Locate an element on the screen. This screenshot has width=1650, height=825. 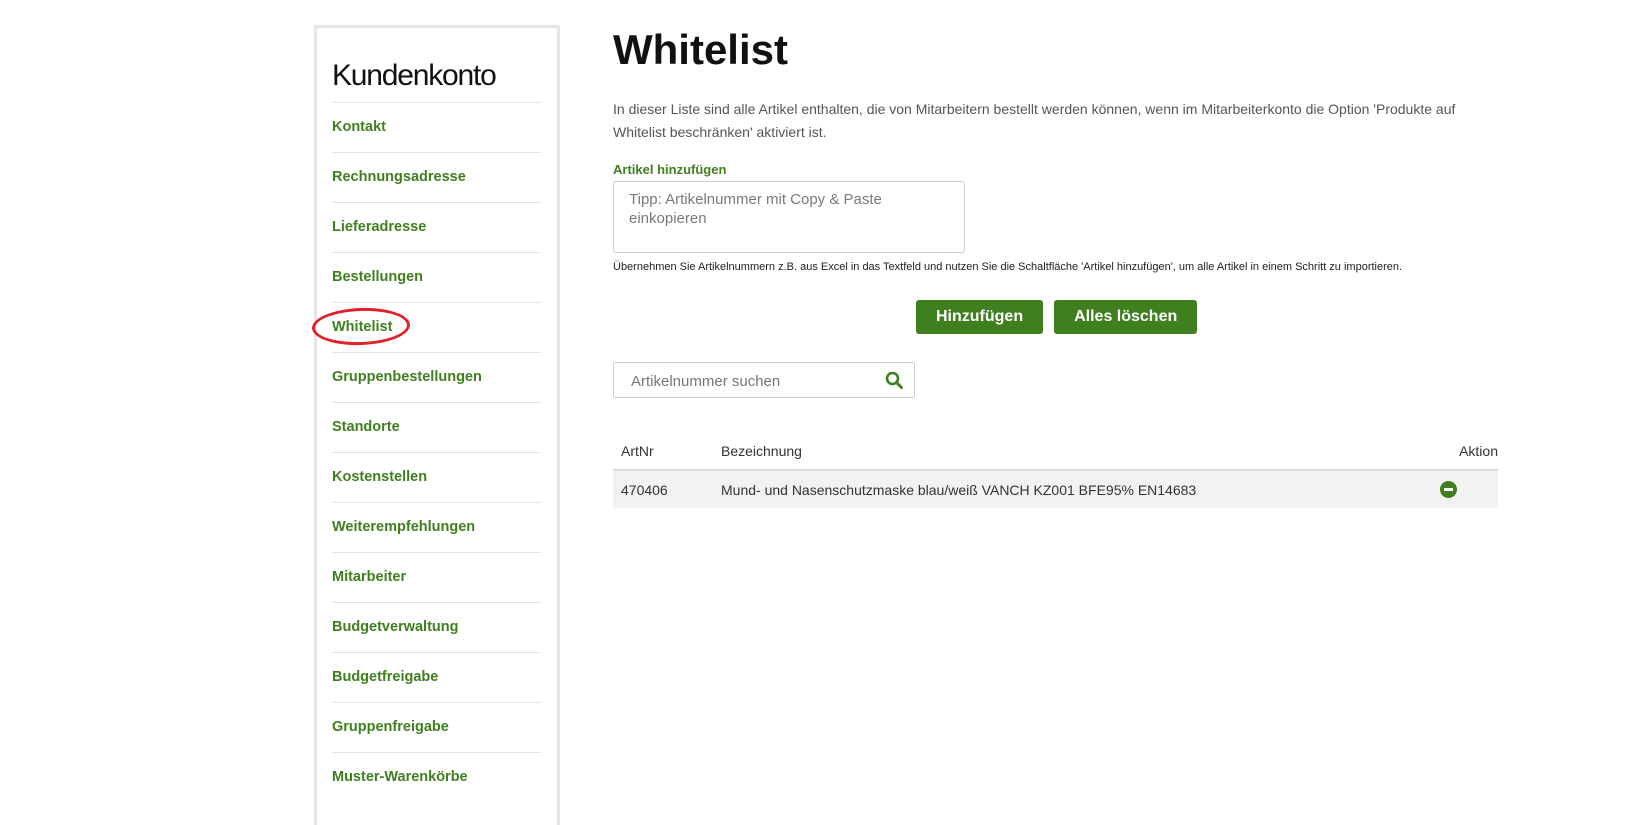
article-search is located at coordinates (764, 380).